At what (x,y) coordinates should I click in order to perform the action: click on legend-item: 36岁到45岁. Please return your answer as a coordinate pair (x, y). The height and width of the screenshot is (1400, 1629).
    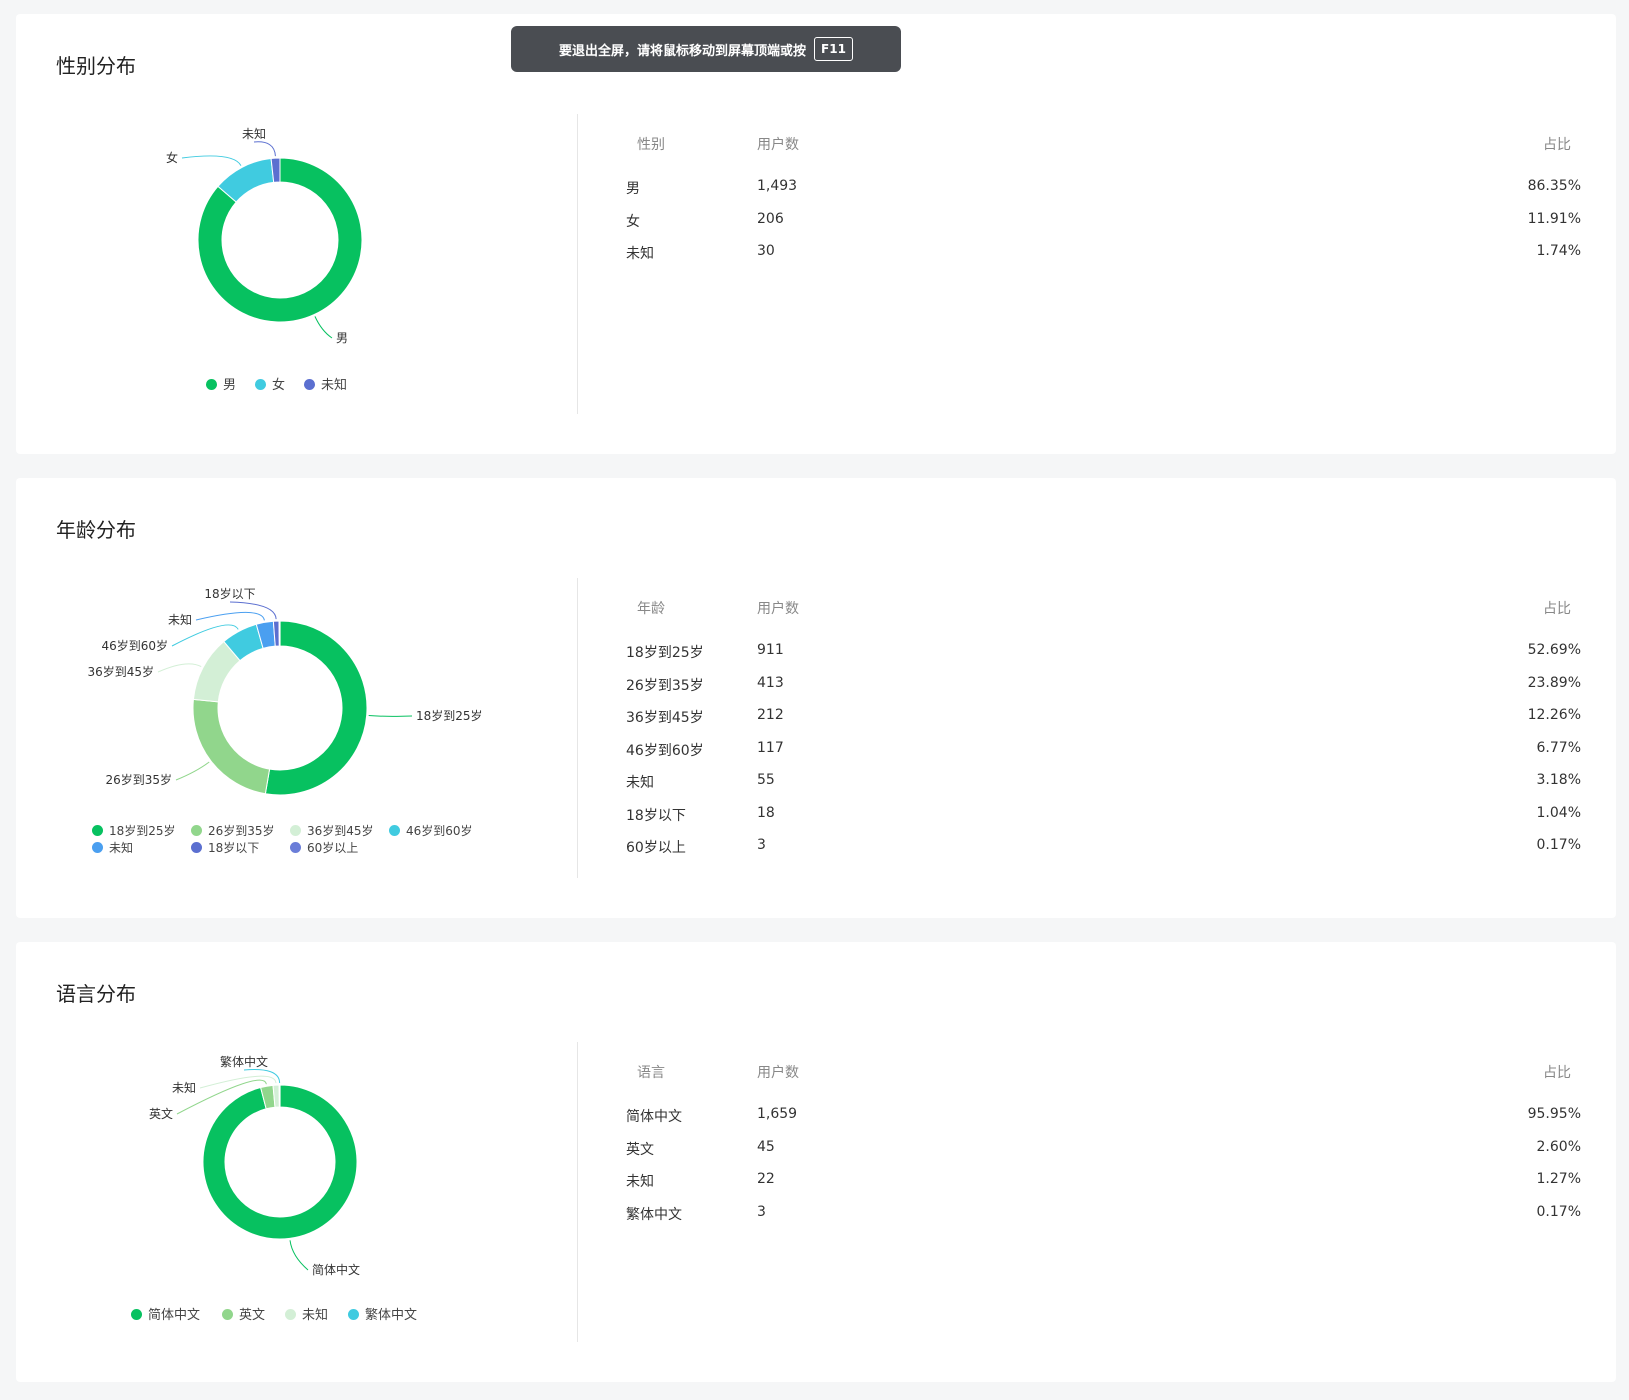
    Looking at the image, I should click on (332, 830).